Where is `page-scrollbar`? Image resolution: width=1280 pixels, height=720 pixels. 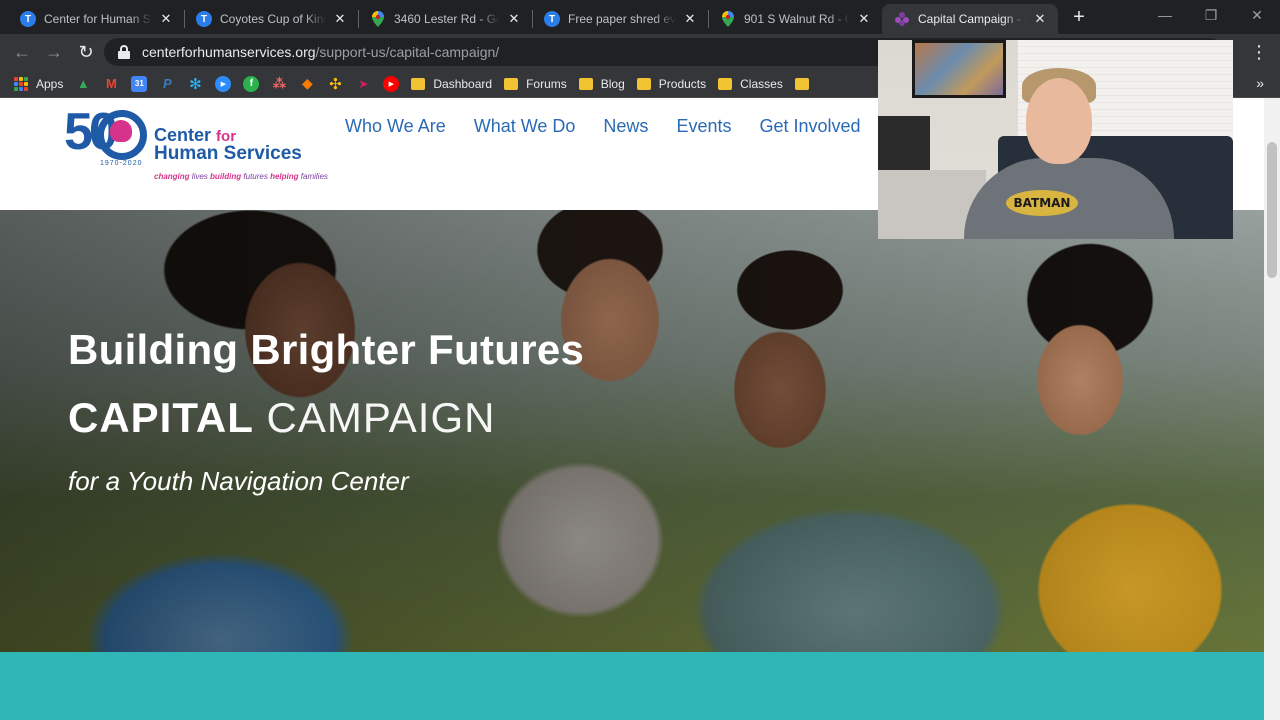
page-scrollbar is located at coordinates (1272, 409).